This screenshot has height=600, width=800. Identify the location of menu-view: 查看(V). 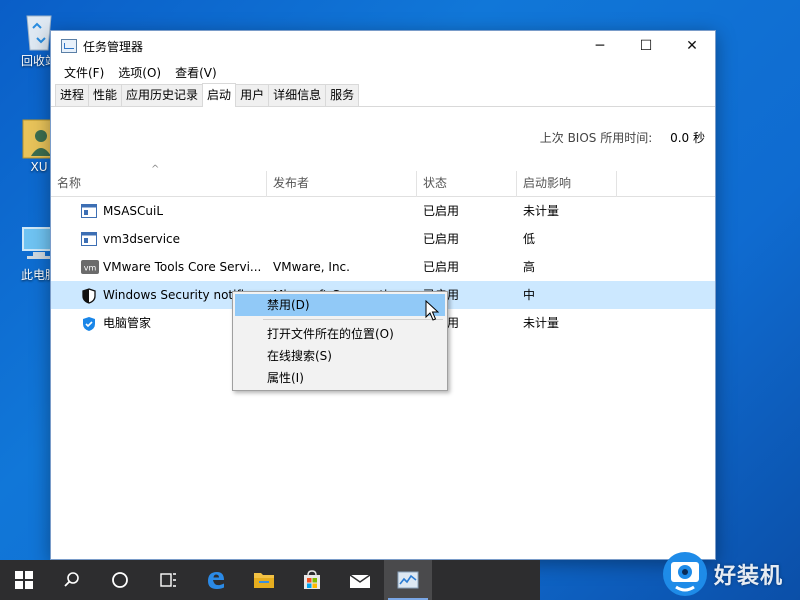
(196, 72).